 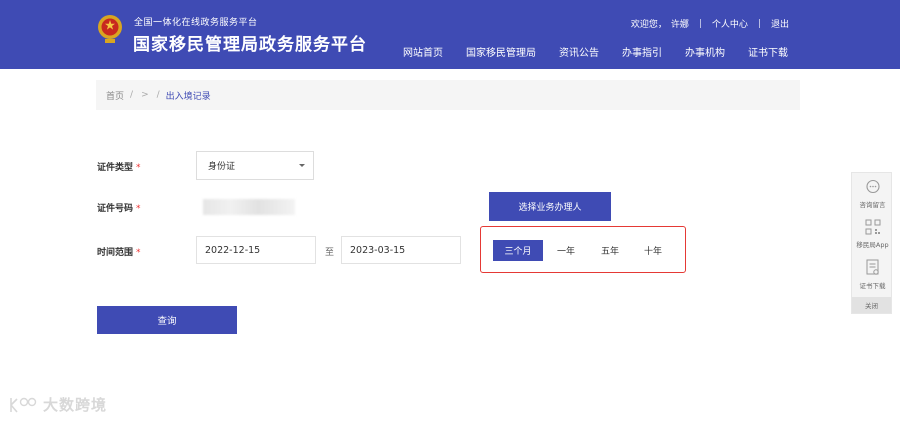 I want to click on profile-link: 个人中心, so click(x=730, y=23).